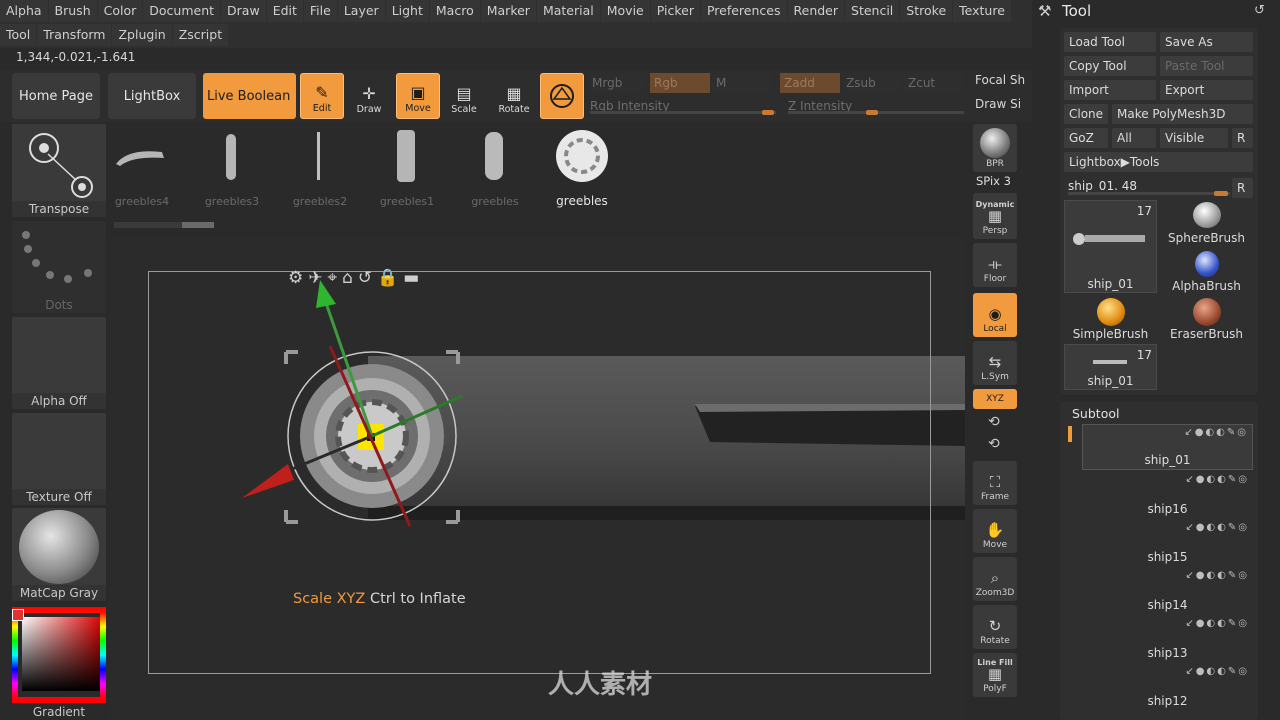 The width and height of the screenshot is (1280, 720). I want to click on menu-zplugin: Zplugin, so click(142, 35).